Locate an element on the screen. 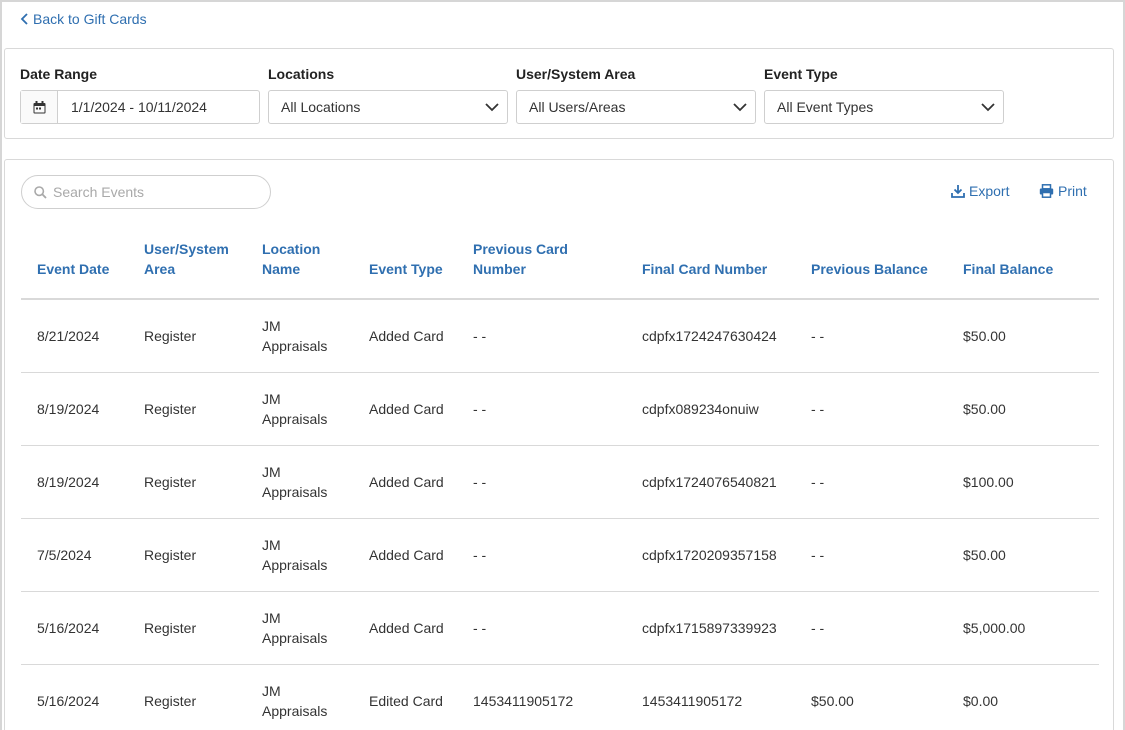 Image resolution: width=1125 pixels, height=730 pixels. date-range-filter: Date Range 1/1/2024 - 10/11/2024 is located at coordinates (140, 94).